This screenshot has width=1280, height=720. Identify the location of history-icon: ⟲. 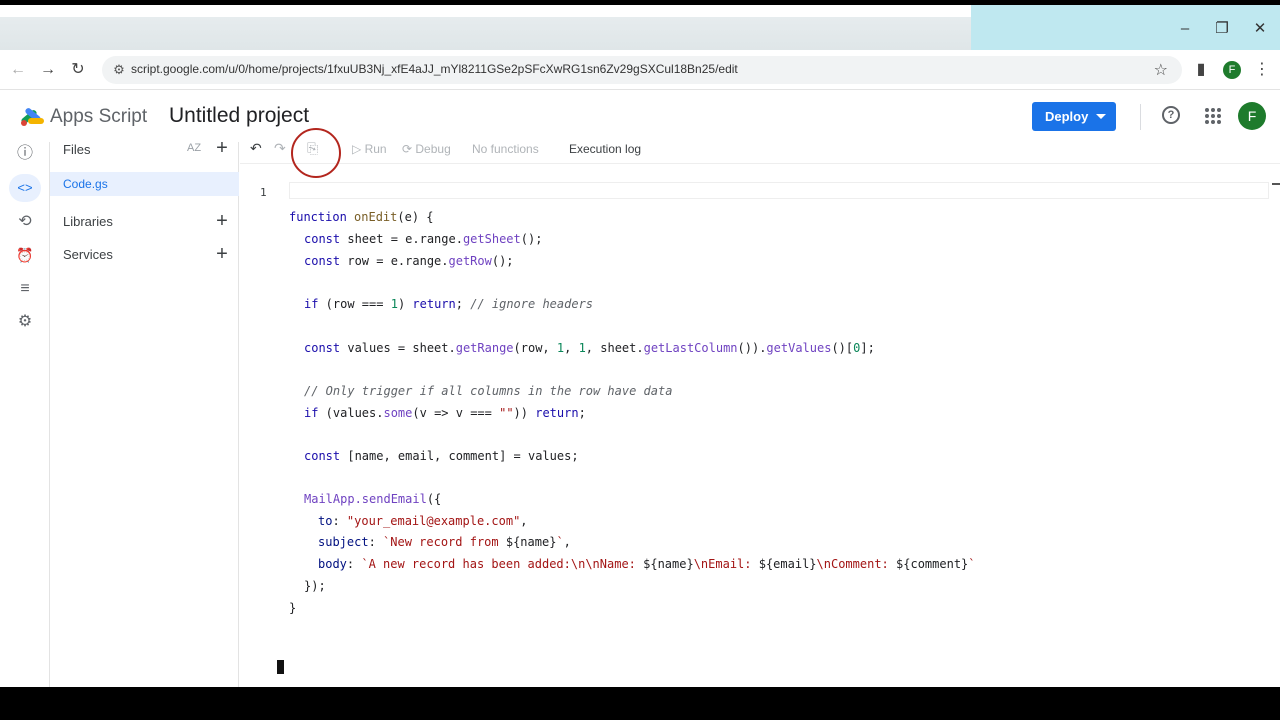
(25, 222).